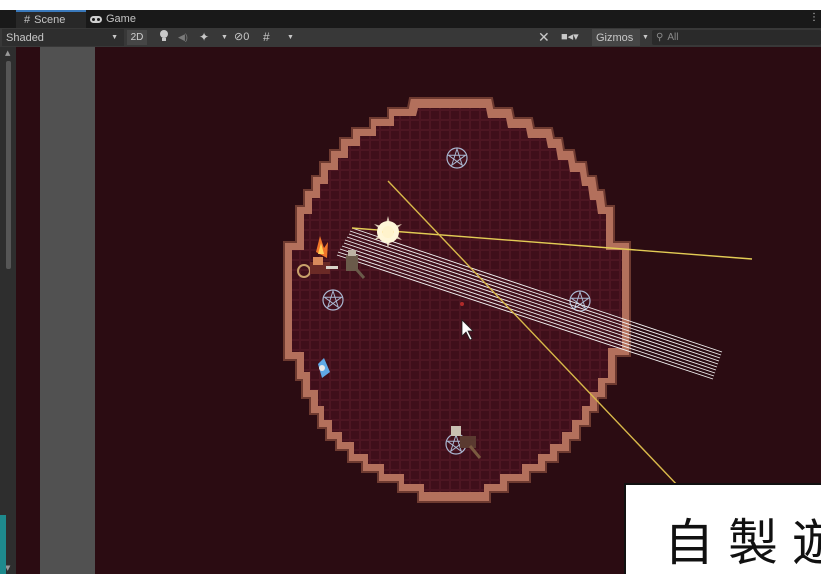  I want to click on video-caption-text: 自製遊, so click(742, 543).